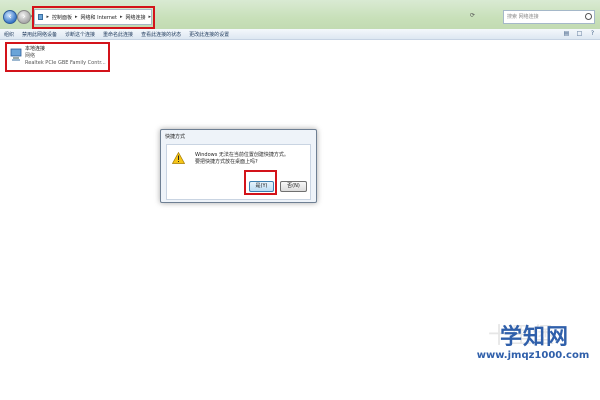 This screenshot has width=600, height=400. What do you see at coordinates (24, 17) in the screenshot?
I see `forward-button: ›` at bounding box center [24, 17].